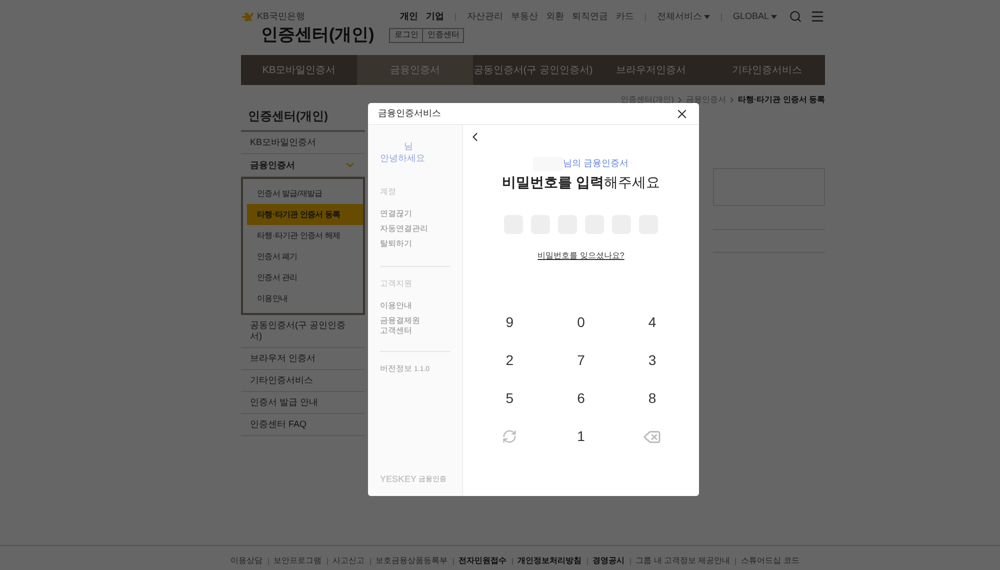 The image size is (1000, 570). What do you see at coordinates (590, 17) in the screenshot?
I see `nav-link: 퇴직연금` at bounding box center [590, 17].